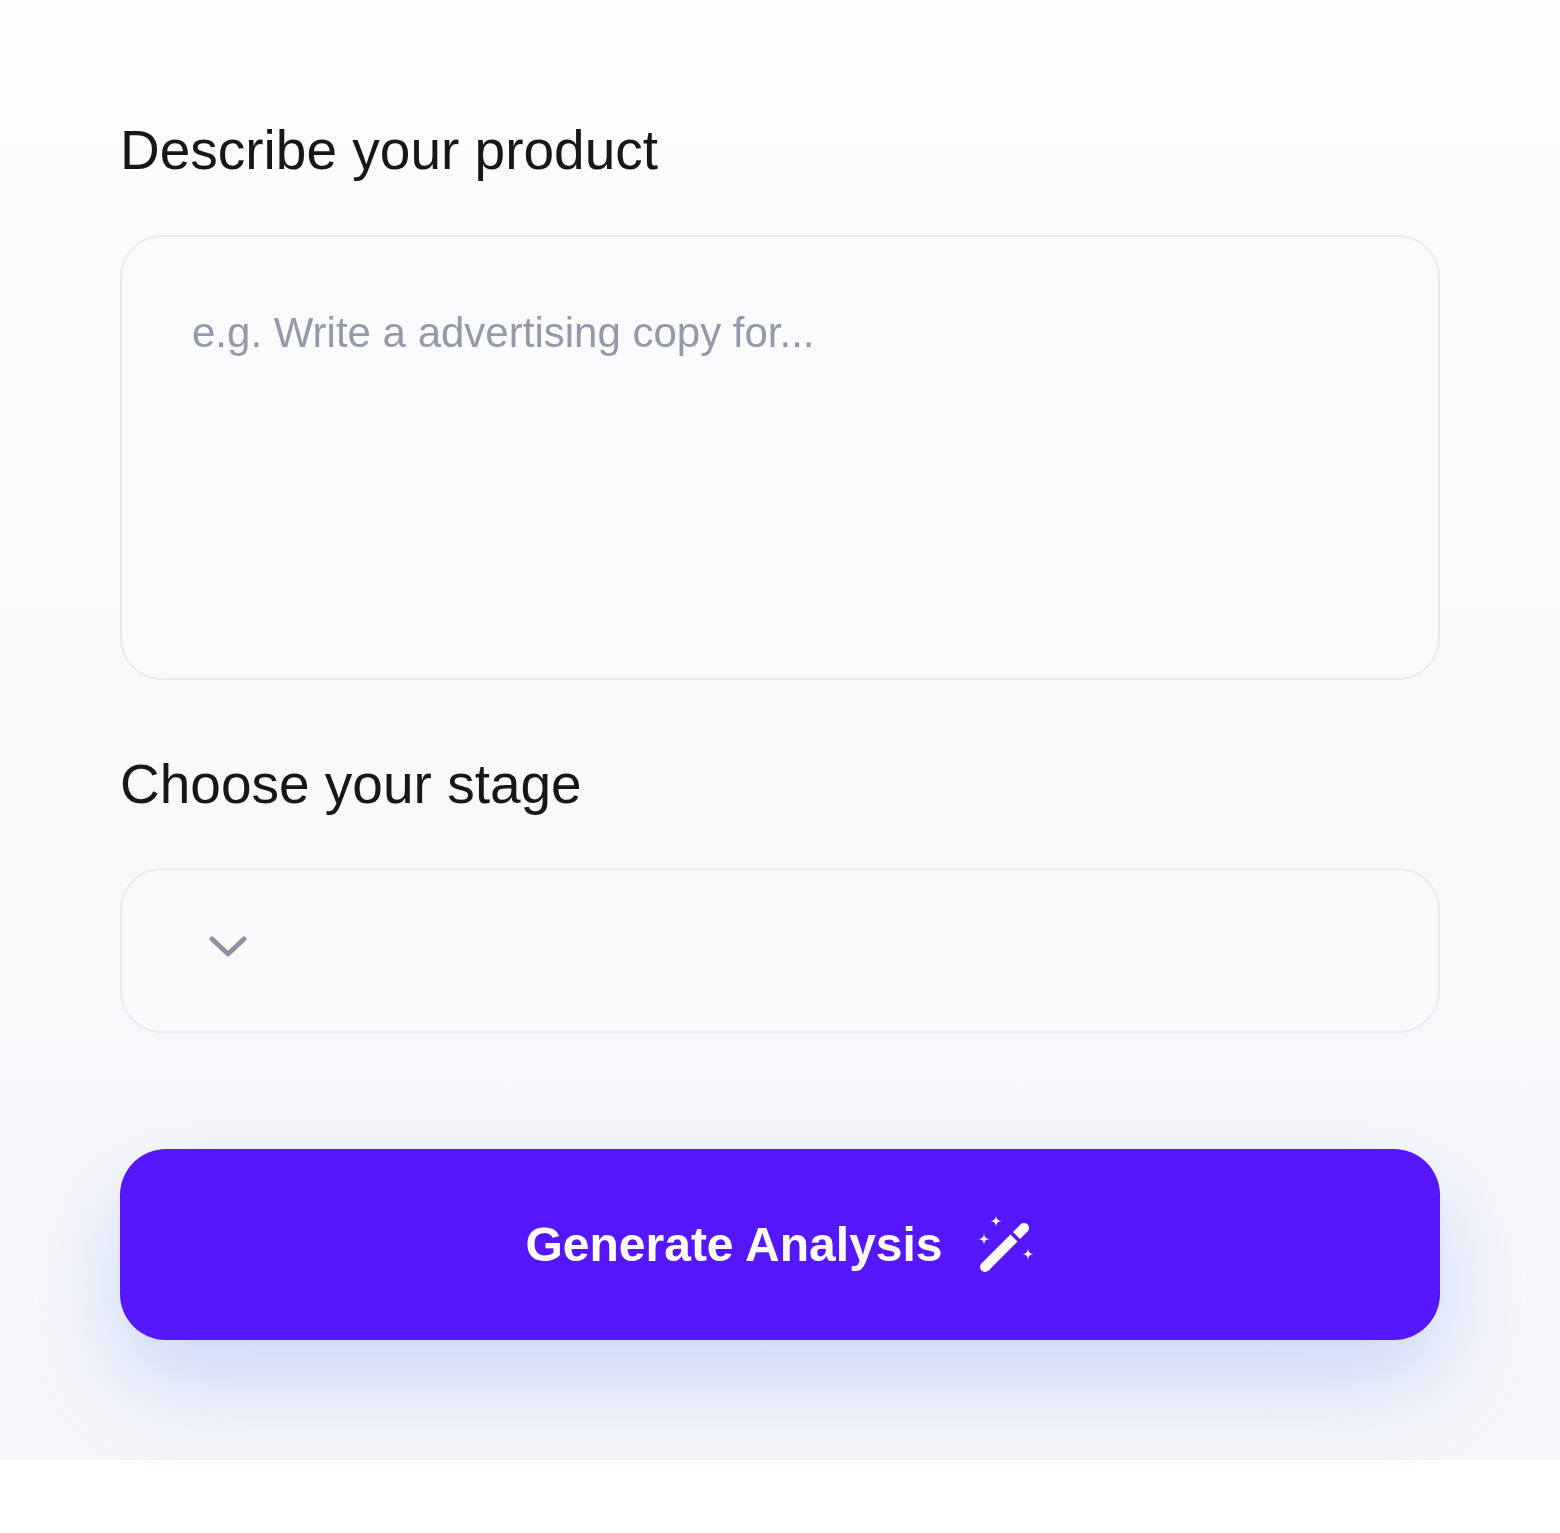 The width and height of the screenshot is (1560, 1533). Describe the element at coordinates (351, 784) in the screenshot. I see `field-label: Choose your stage` at that location.